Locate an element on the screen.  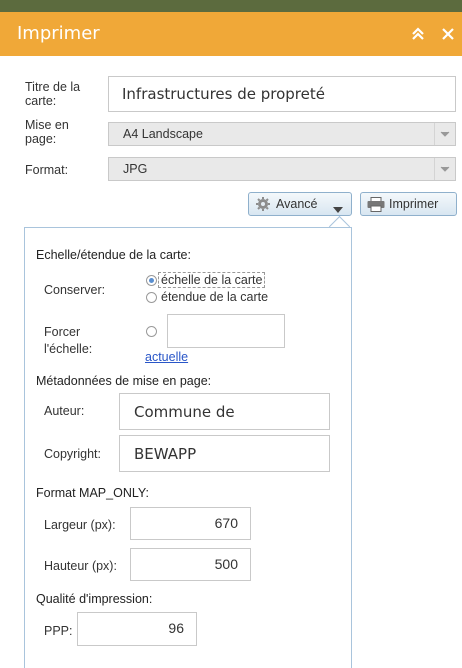
height-label: Hauteur (px): is located at coordinates (80, 566).